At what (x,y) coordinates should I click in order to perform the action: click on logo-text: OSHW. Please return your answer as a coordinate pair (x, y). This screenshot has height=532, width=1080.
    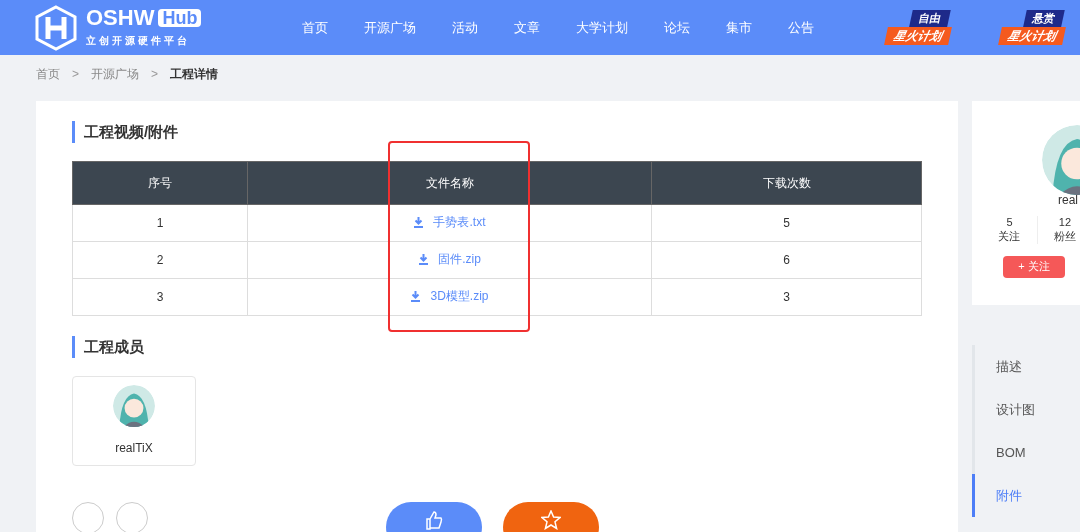
    Looking at the image, I should click on (120, 18).